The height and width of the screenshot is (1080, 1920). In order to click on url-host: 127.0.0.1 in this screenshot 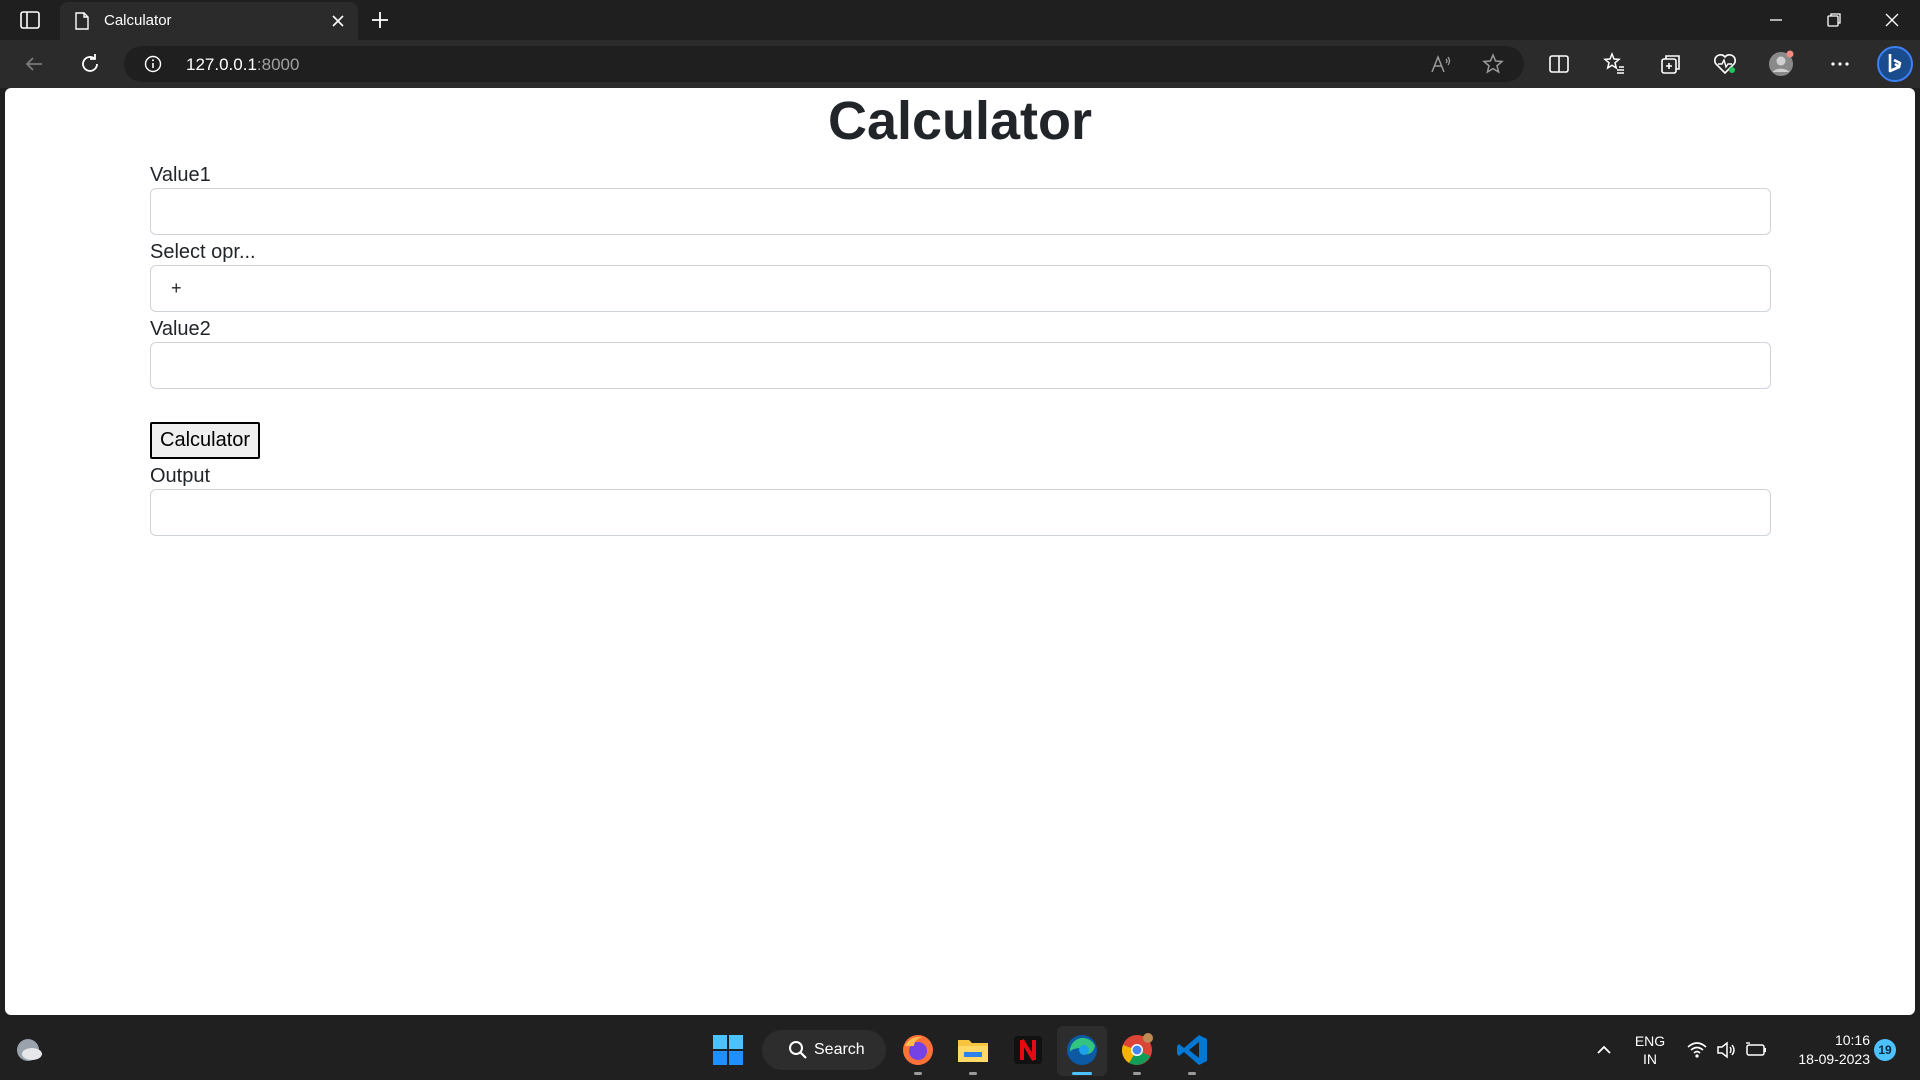, I will do `click(221, 64)`.